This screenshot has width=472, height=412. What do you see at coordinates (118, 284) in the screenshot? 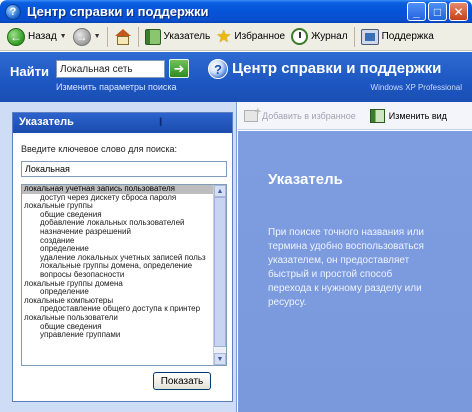
I see `index-list-item: локальные группы домена` at bounding box center [118, 284].